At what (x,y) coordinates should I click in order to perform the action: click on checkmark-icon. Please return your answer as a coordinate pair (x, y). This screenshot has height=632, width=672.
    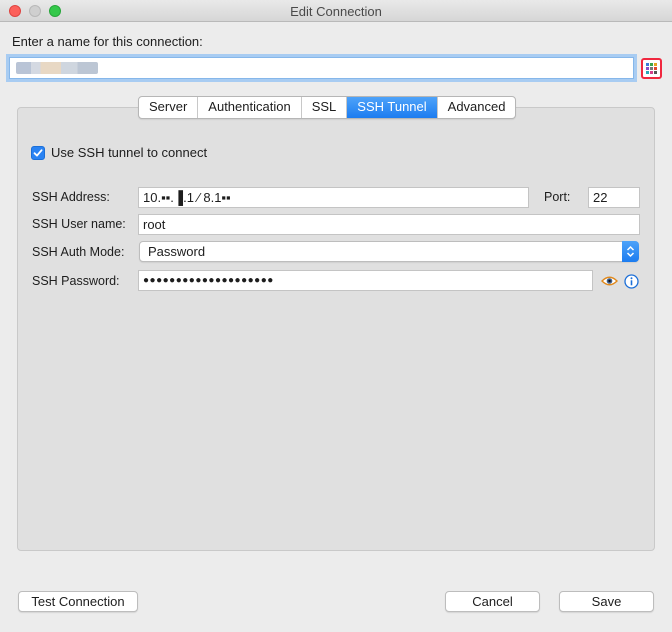
    Looking at the image, I should click on (38, 152).